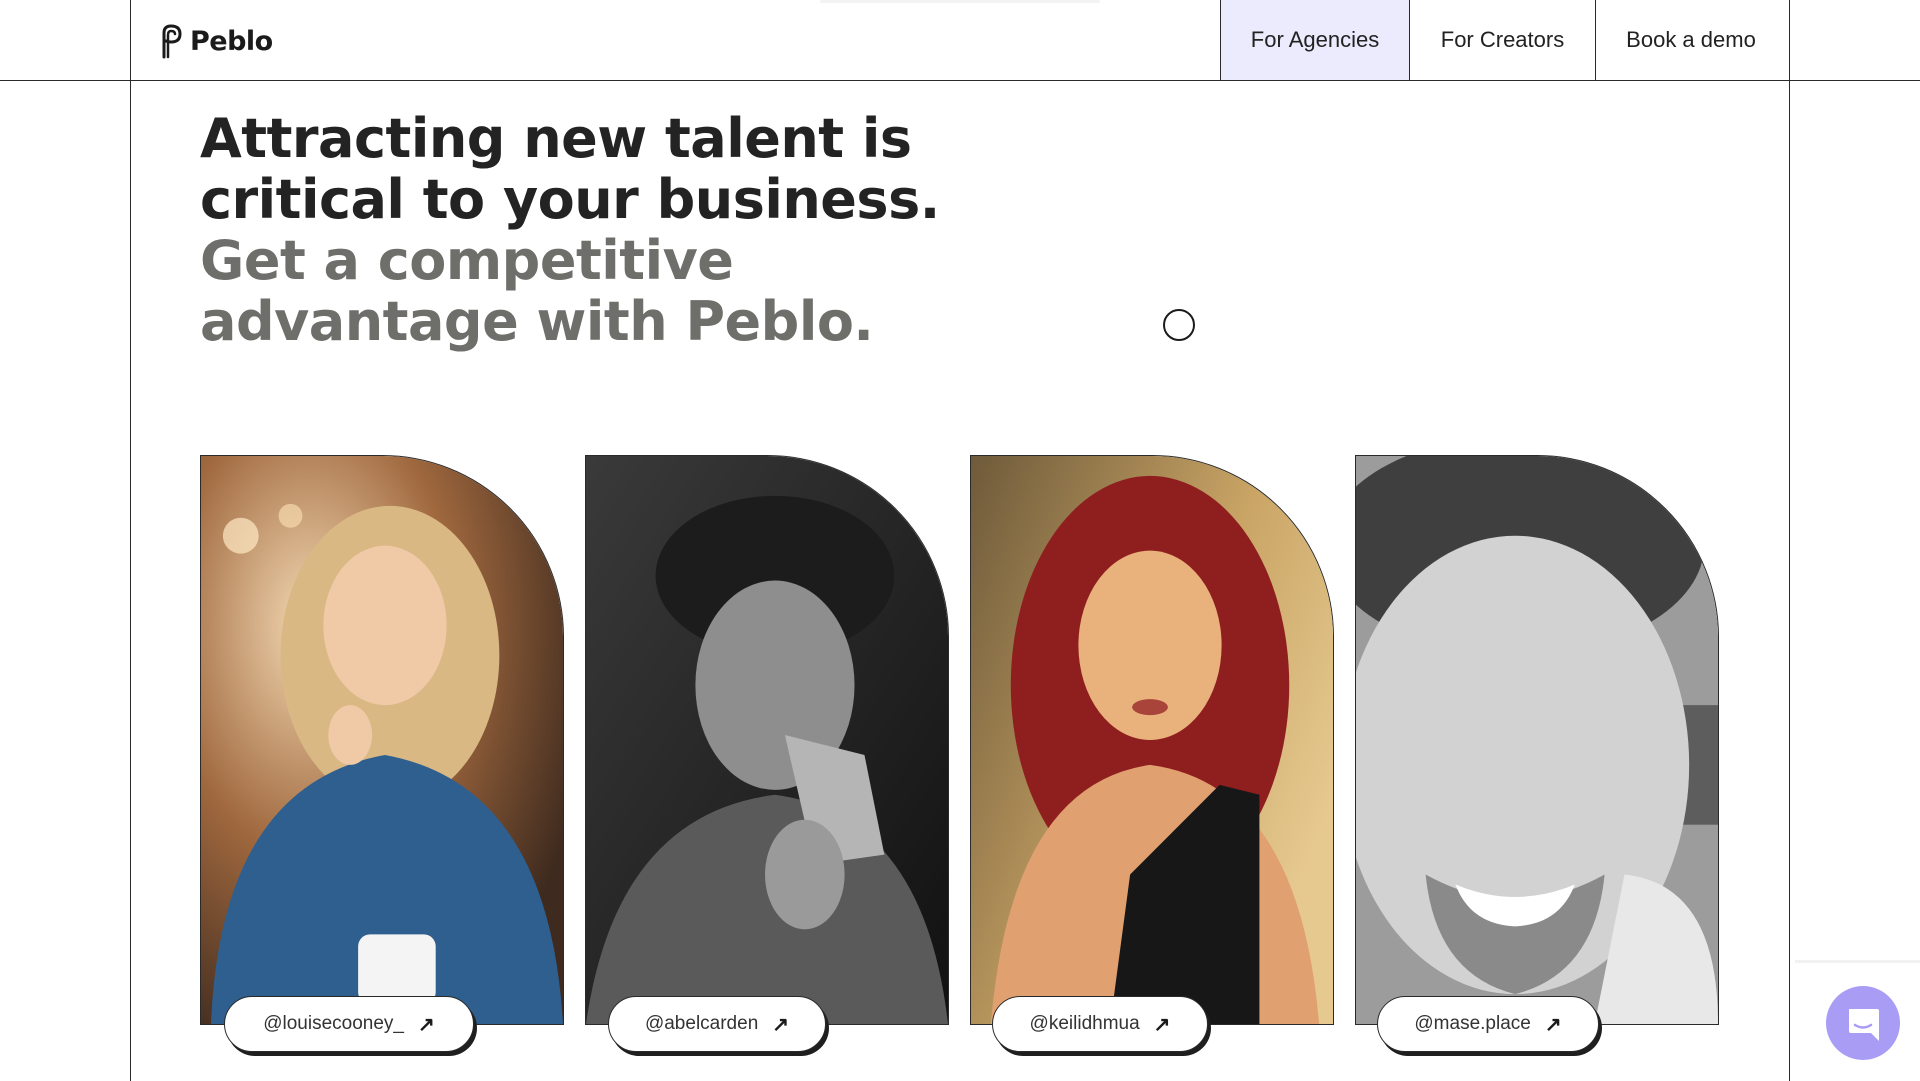 The image size is (1920, 1081). What do you see at coordinates (537, 291) in the screenshot?
I see `hero-headline-muted: Get a competitive advantage with Peblo.` at bounding box center [537, 291].